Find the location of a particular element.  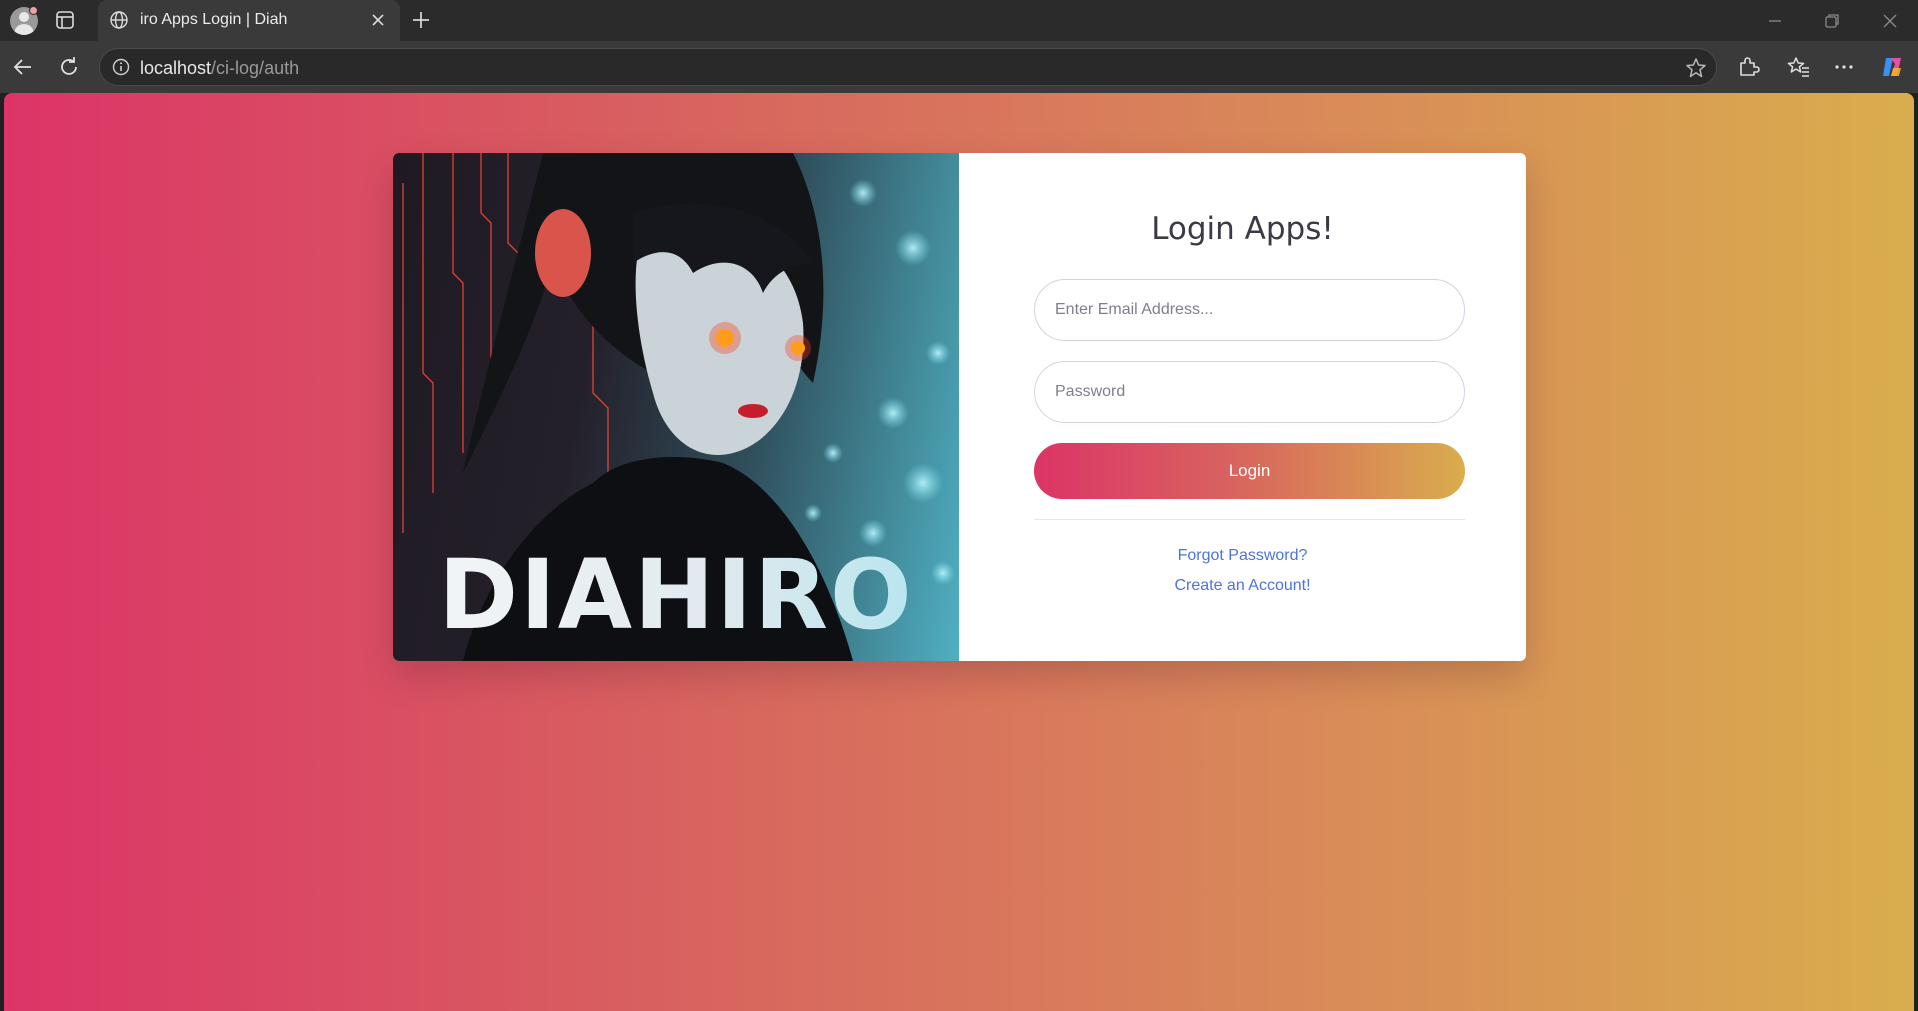

site-info-icon is located at coordinates (121, 67).